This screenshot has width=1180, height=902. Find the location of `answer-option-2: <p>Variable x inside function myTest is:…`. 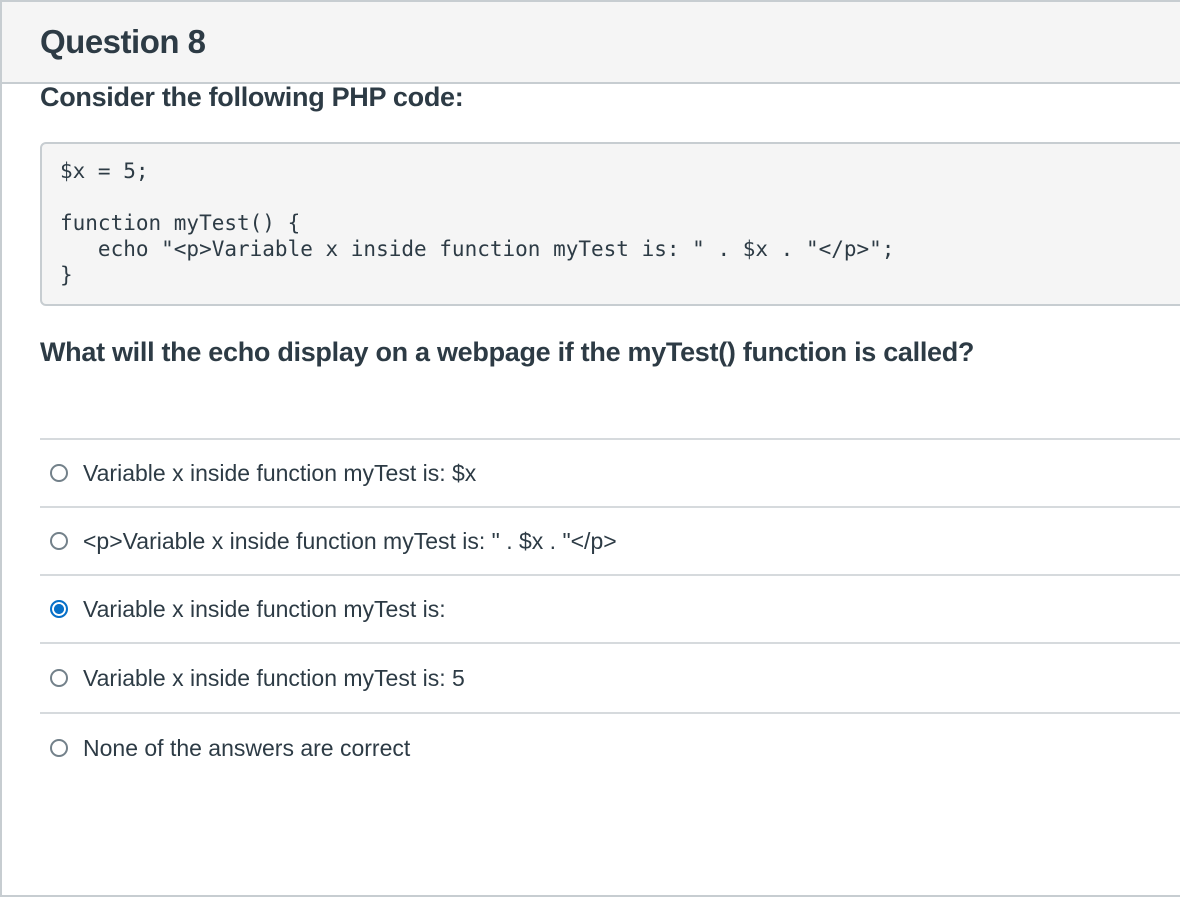

answer-option-2: <p>Variable x inside function myTest is:… is located at coordinates (610, 540).